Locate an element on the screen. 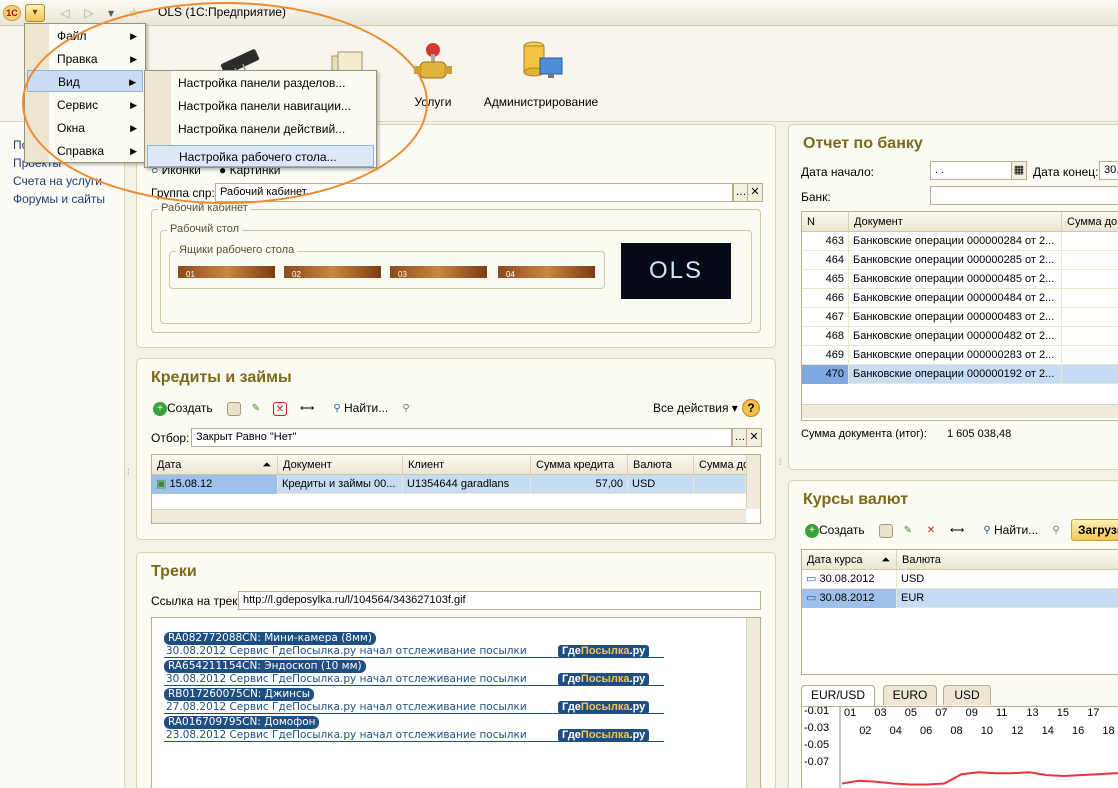 This screenshot has width=1118, height=788. history-dropdown-icon: ▾ is located at coordinates (111, 13).